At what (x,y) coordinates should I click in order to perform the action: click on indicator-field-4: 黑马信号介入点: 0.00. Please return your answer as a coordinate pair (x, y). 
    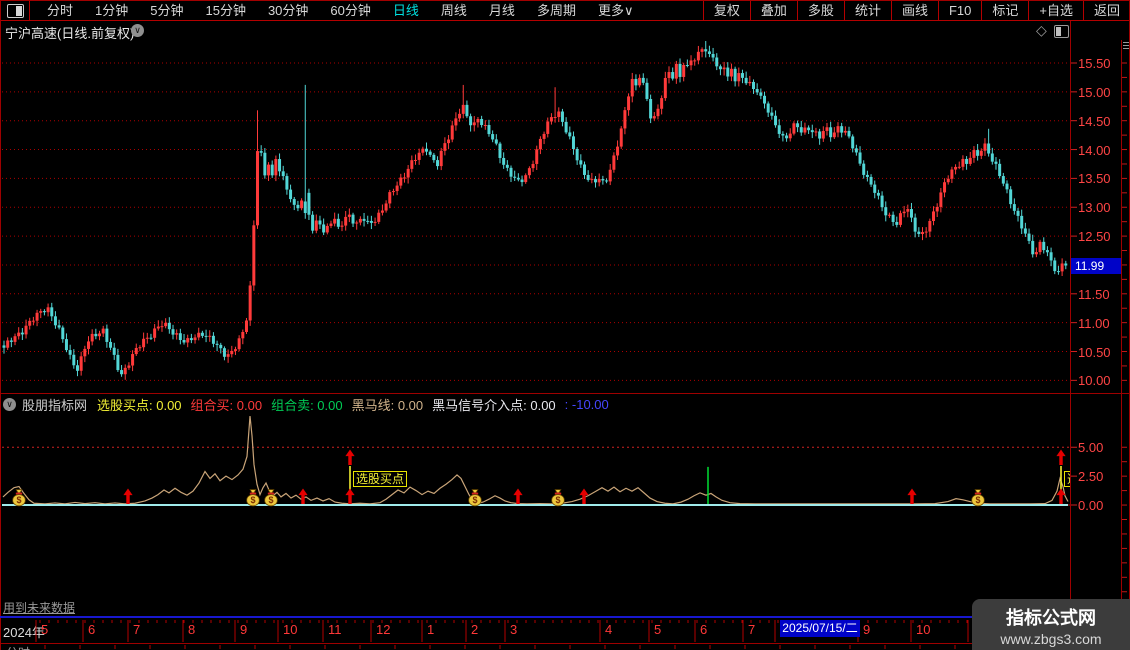
    Looking at the image, I should click on (494, 405).